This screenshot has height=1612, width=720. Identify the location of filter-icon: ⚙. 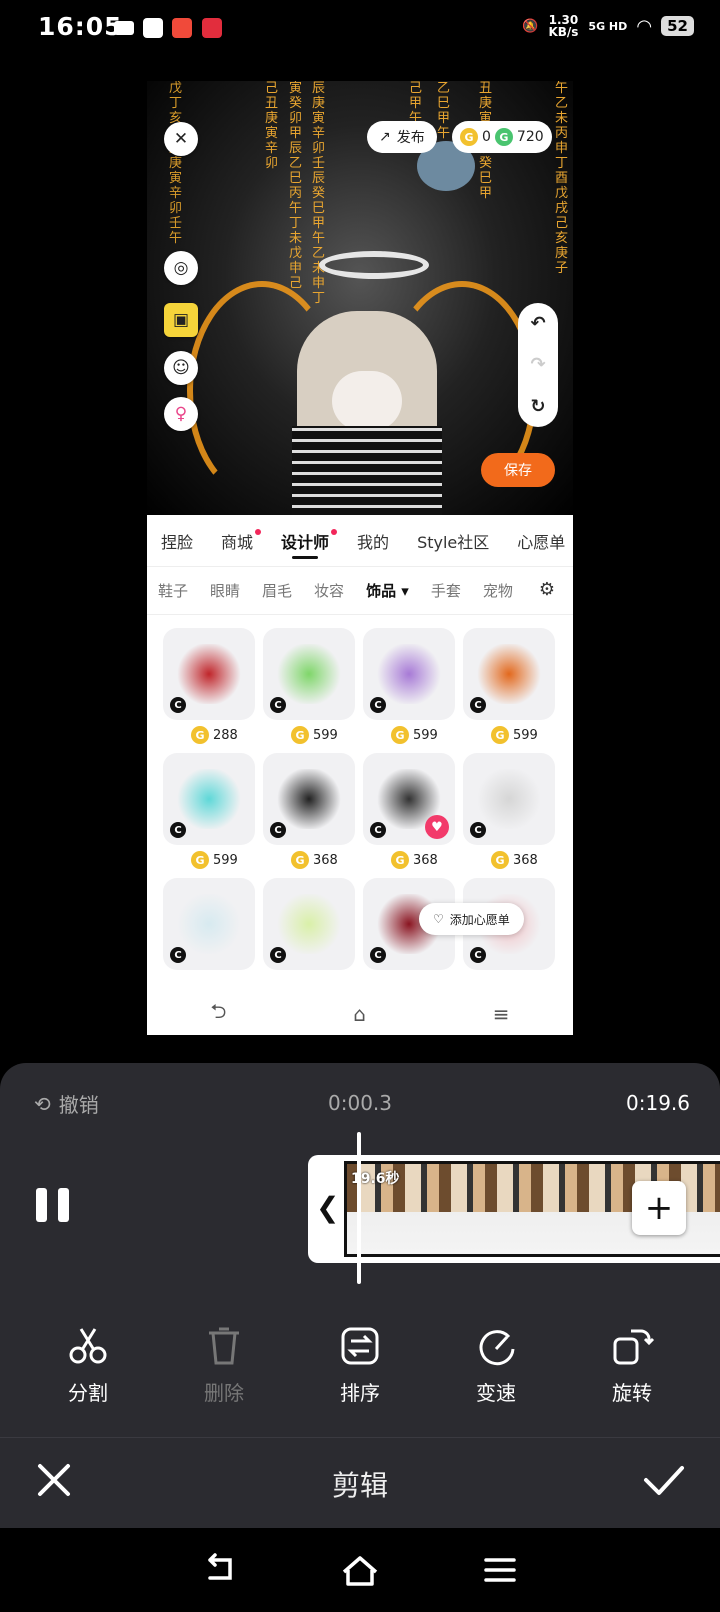
(547, 591).